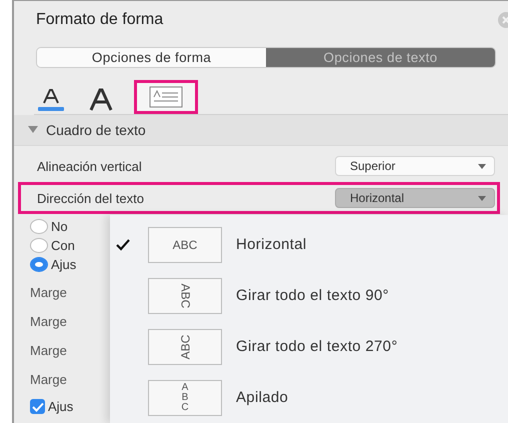 This screenshot has width=508, height=423. What do you see at coordinates (261, 130) in the screenshot?
I see `section-header: Cuadro de texto` at bounding box center [261, 130].